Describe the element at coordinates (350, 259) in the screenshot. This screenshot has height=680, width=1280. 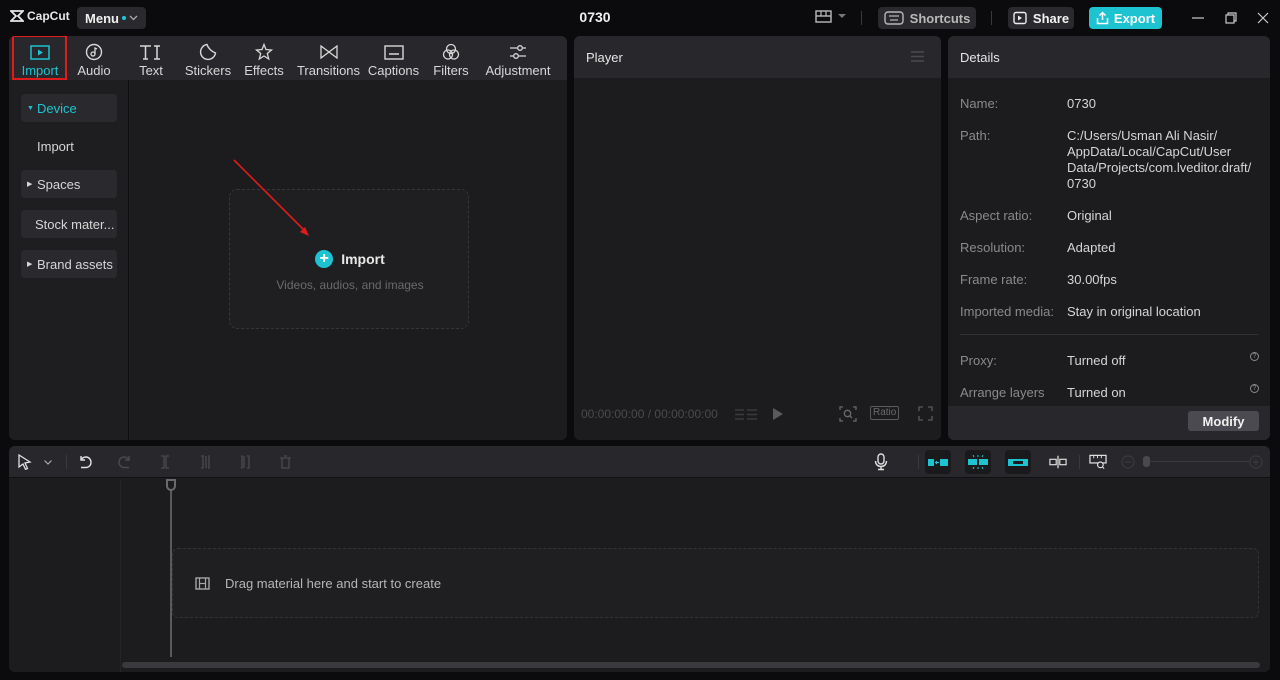
I see `import-button: + Import` at that location.